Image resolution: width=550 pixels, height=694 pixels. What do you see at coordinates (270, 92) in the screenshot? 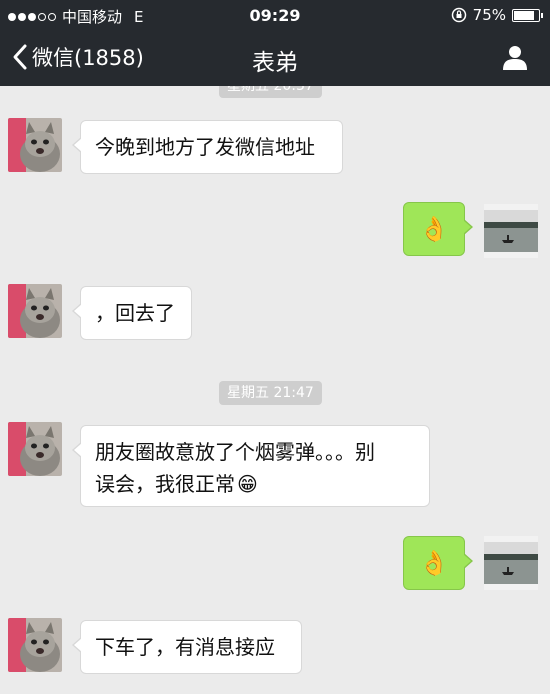
I see `timestamp-top: 星期五 20:37` at bounding box center [270, 92].